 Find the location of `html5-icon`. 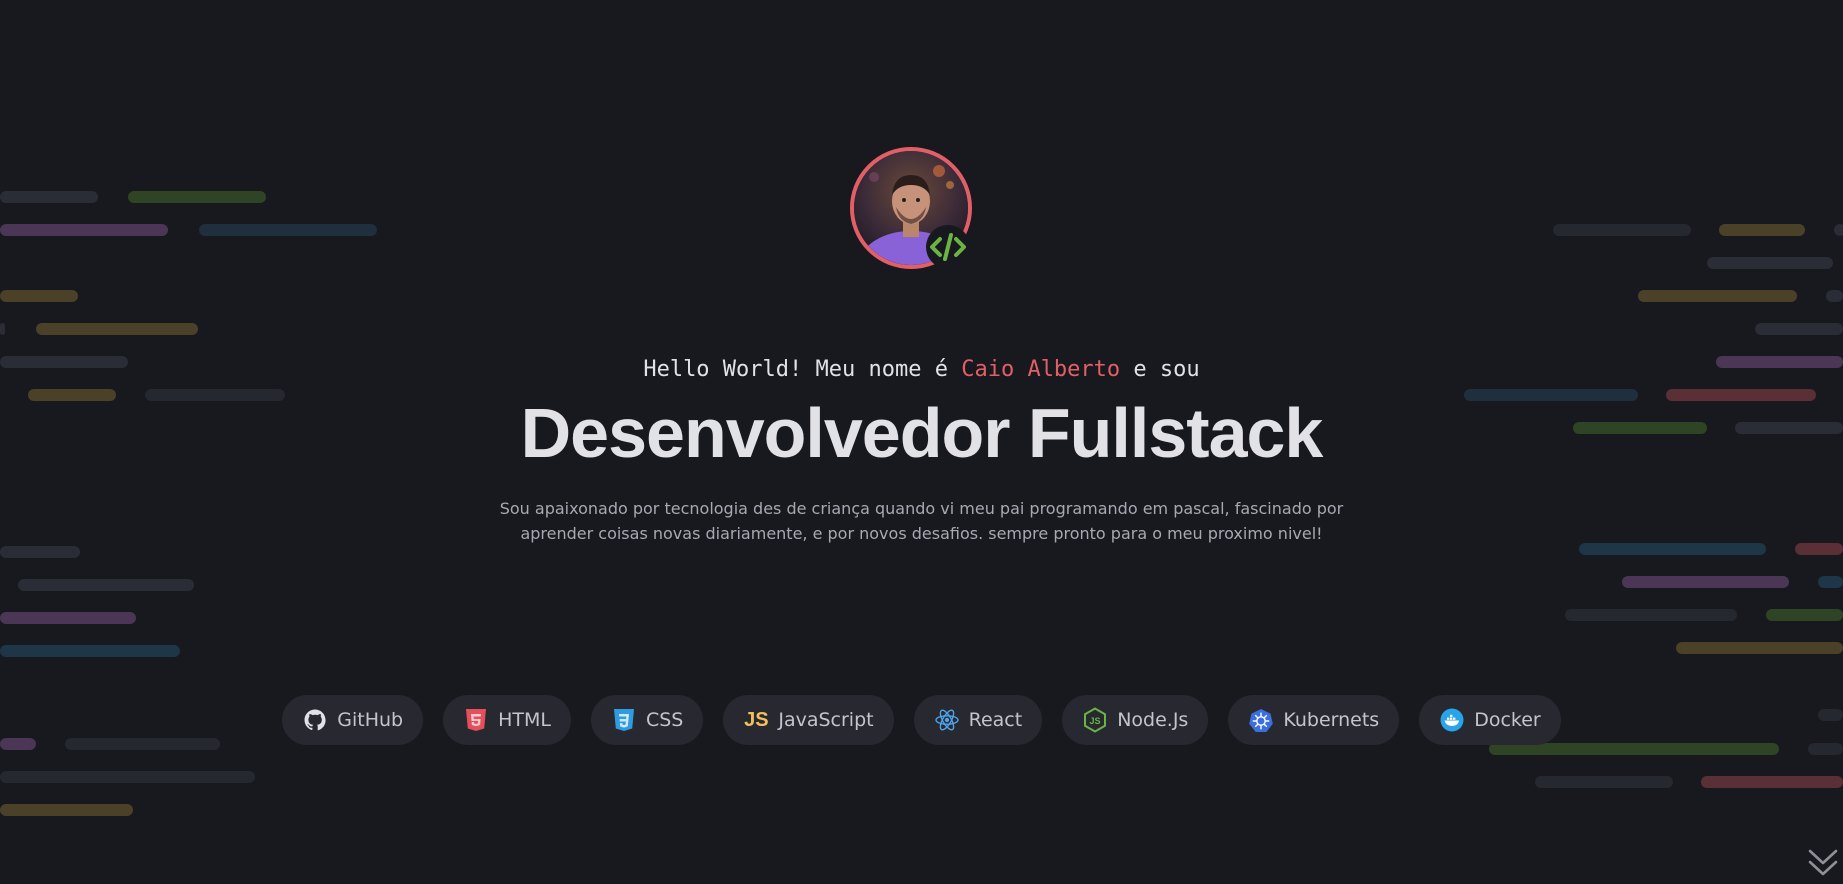

html5-icon is located at coordinates (476, 720).